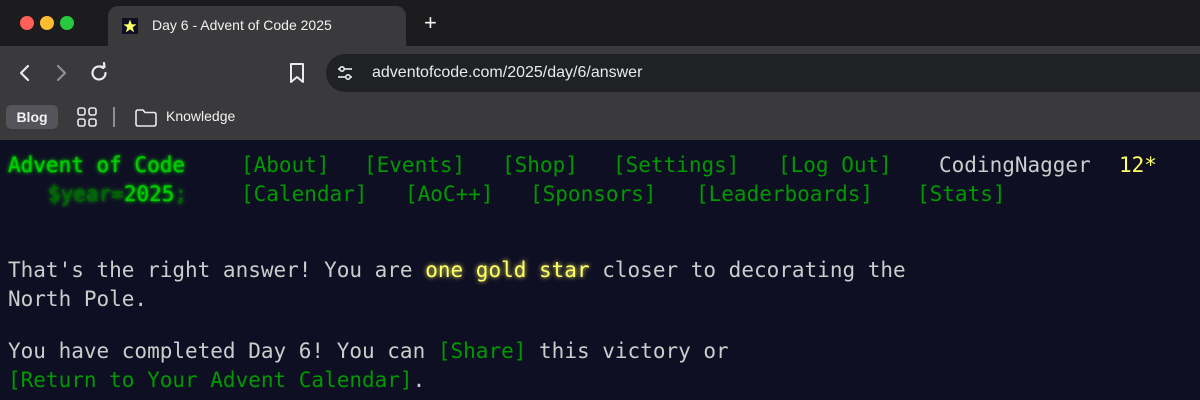 This screenshot has height=400, width=1200. What do you see at coordinates (449, 194) in the screenshot?
I see `nav-aoc-plus-plus: [AoC++]` at bounding box center [449, 194].